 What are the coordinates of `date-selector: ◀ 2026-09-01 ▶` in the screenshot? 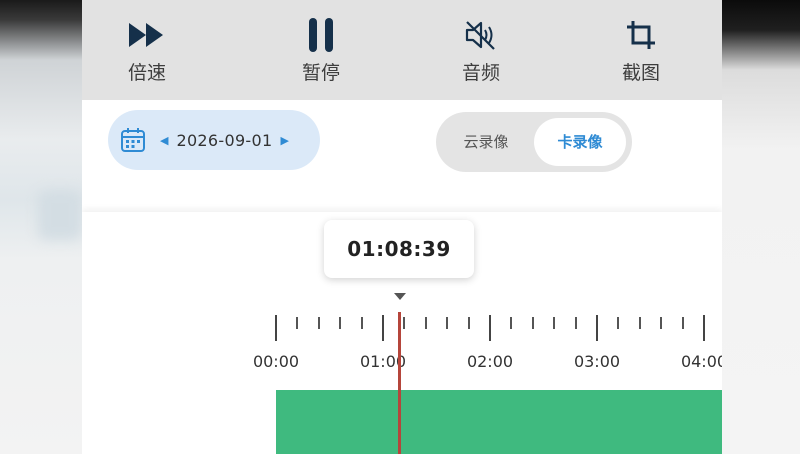 It's located at (214, 140).